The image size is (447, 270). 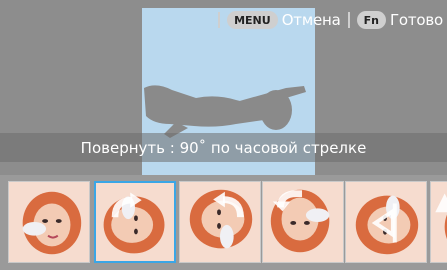 I want to click on caption-text: Повернуть : 90˚ по часовой стрелке, so click(x=223, y=147).